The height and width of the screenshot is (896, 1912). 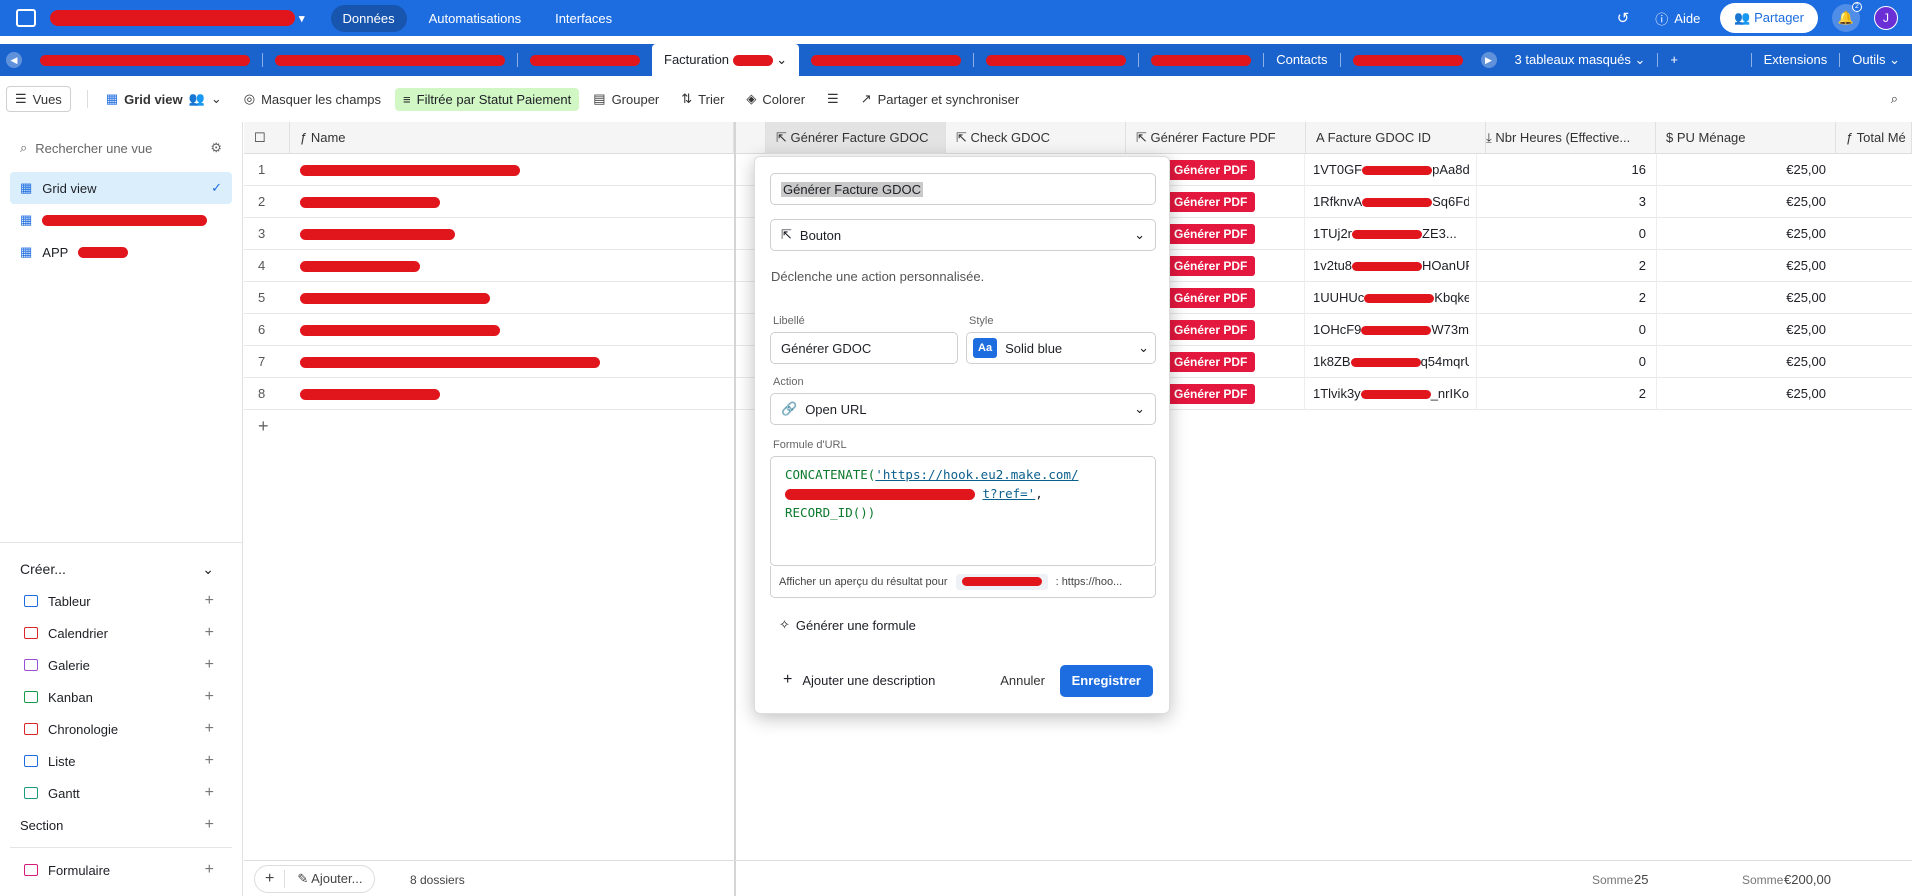 I want to click on column-header-pu-menage: $ PU Ménage, so click(x=1746, y=138).